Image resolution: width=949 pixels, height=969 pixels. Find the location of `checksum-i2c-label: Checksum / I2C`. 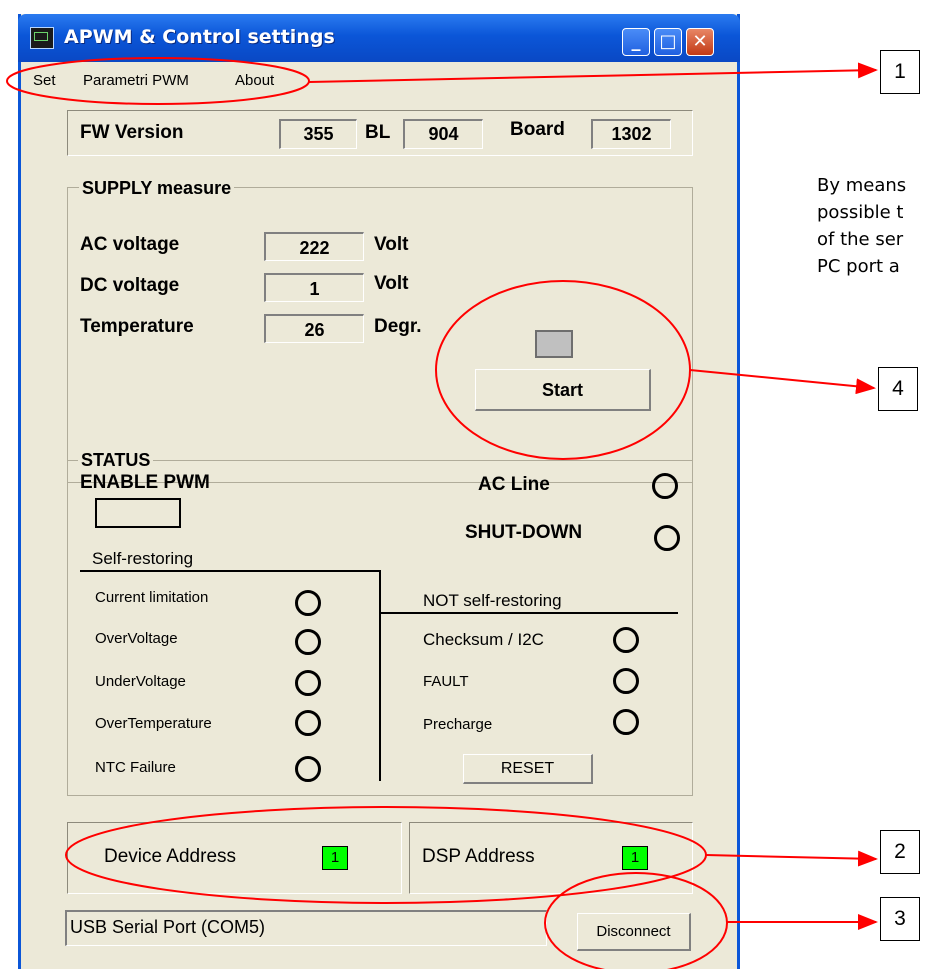

checksum-i2c-label: Checksum / I2C is located at coordinates (483, 639).